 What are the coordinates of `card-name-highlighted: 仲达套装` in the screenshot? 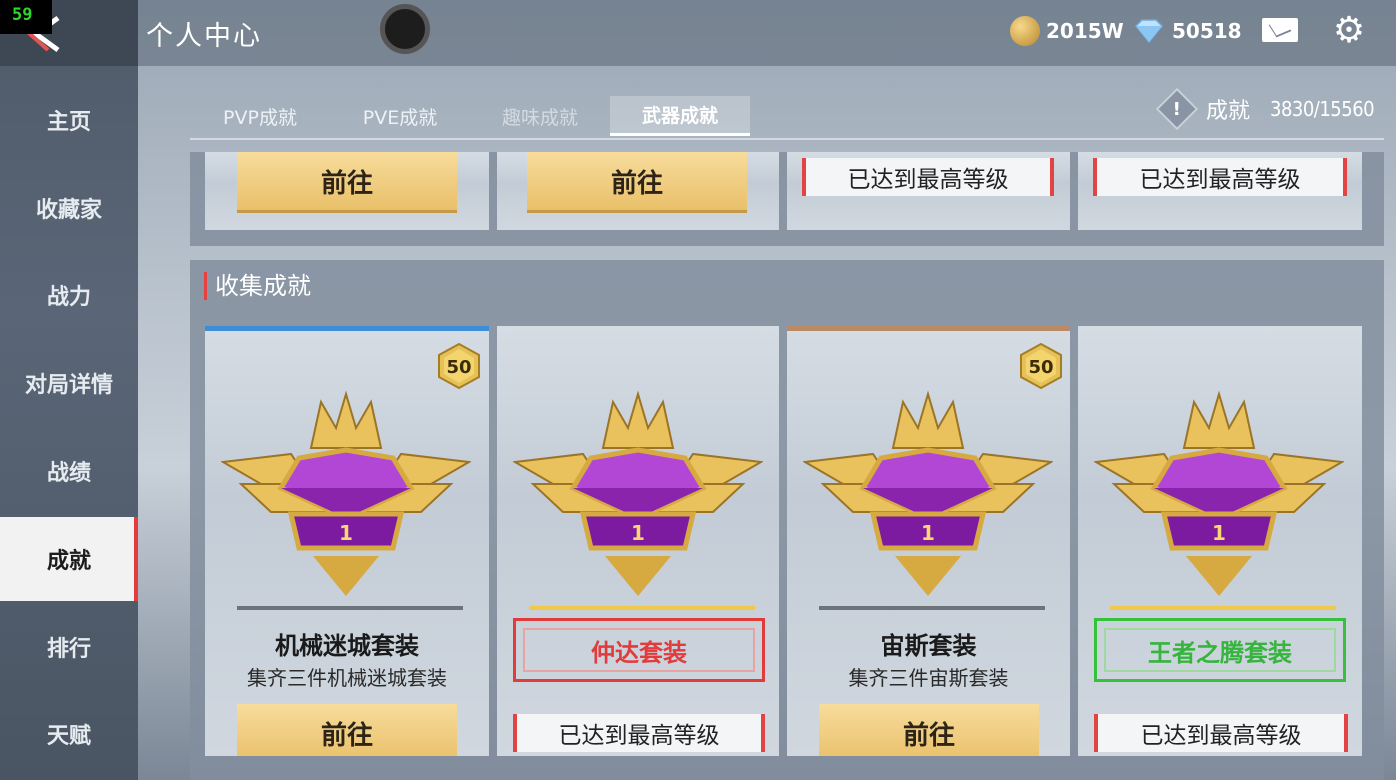 It's located at (639, 650).